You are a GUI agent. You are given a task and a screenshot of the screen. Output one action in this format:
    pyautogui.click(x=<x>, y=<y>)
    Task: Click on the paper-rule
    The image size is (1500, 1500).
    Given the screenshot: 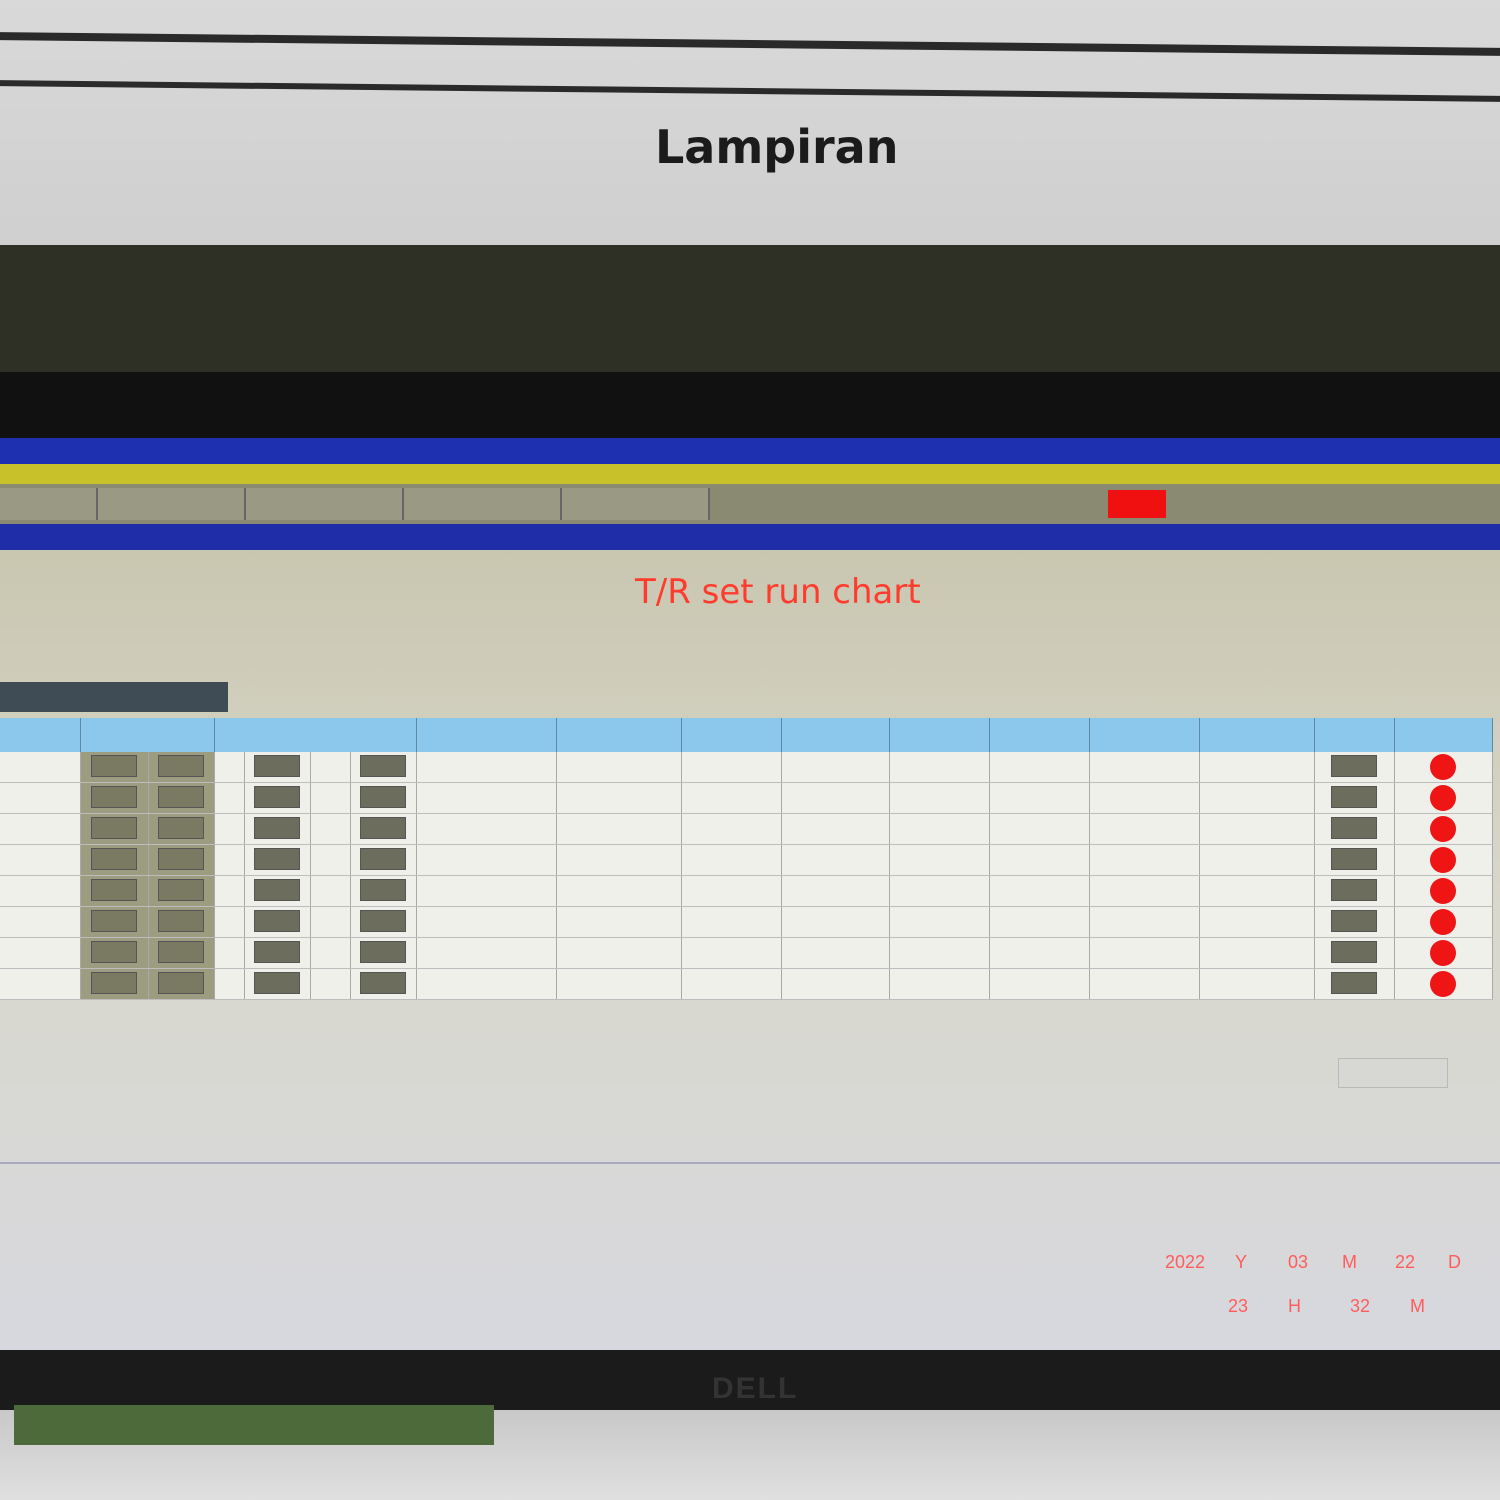 What is the action you would take?
    pyautogui.click(x=750, y=91)
    